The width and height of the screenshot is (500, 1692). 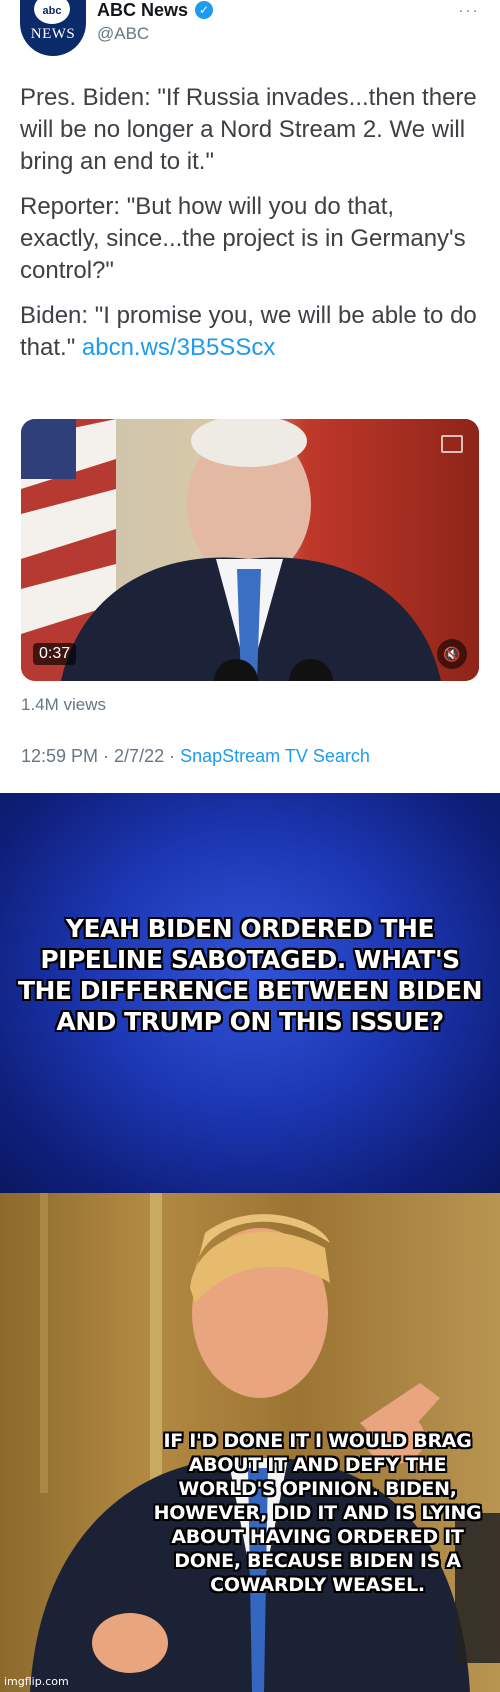 I want to click on verified-badge-icon: ✓, so click(x=204, y=10).